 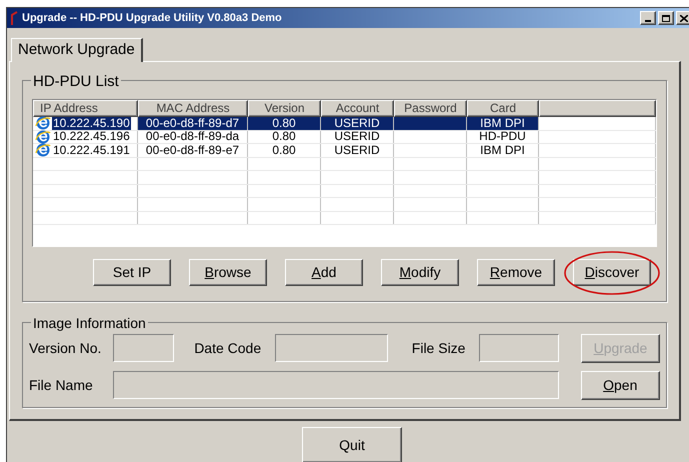 What do you see at coordinates (143, 348) in the screenshot?
I see `version-field` at bounding box center [143, 348].